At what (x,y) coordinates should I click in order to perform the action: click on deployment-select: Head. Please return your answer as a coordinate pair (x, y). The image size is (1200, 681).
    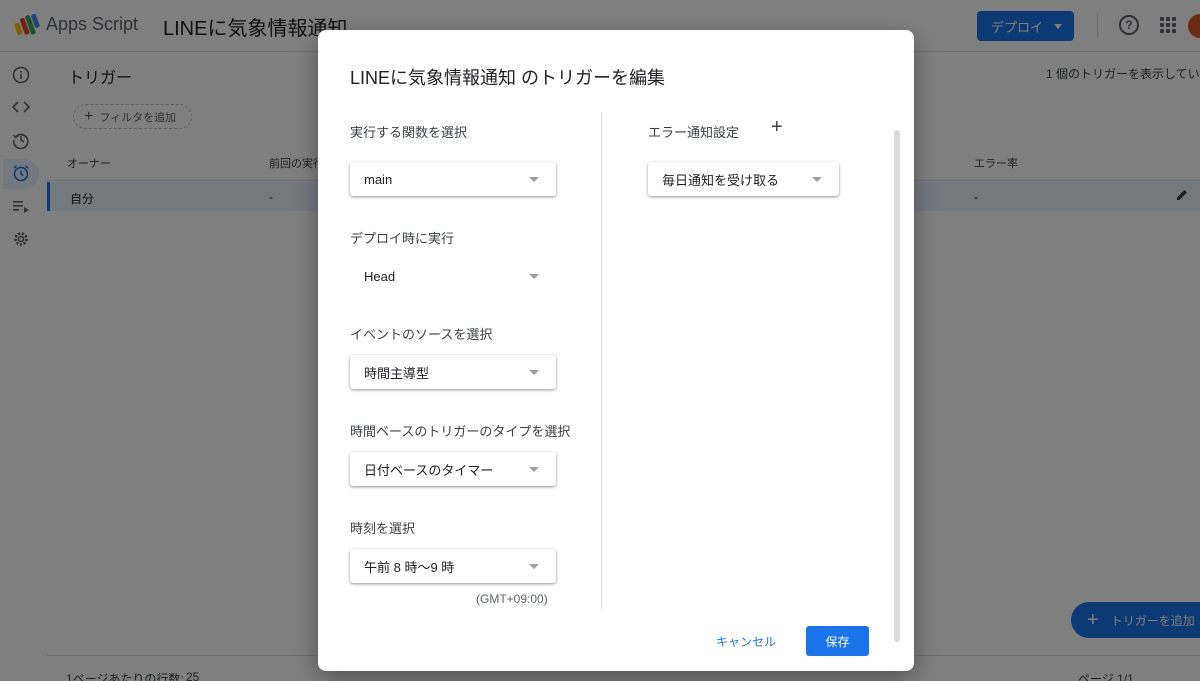
    Looking at the image, I should click on (453, 276).